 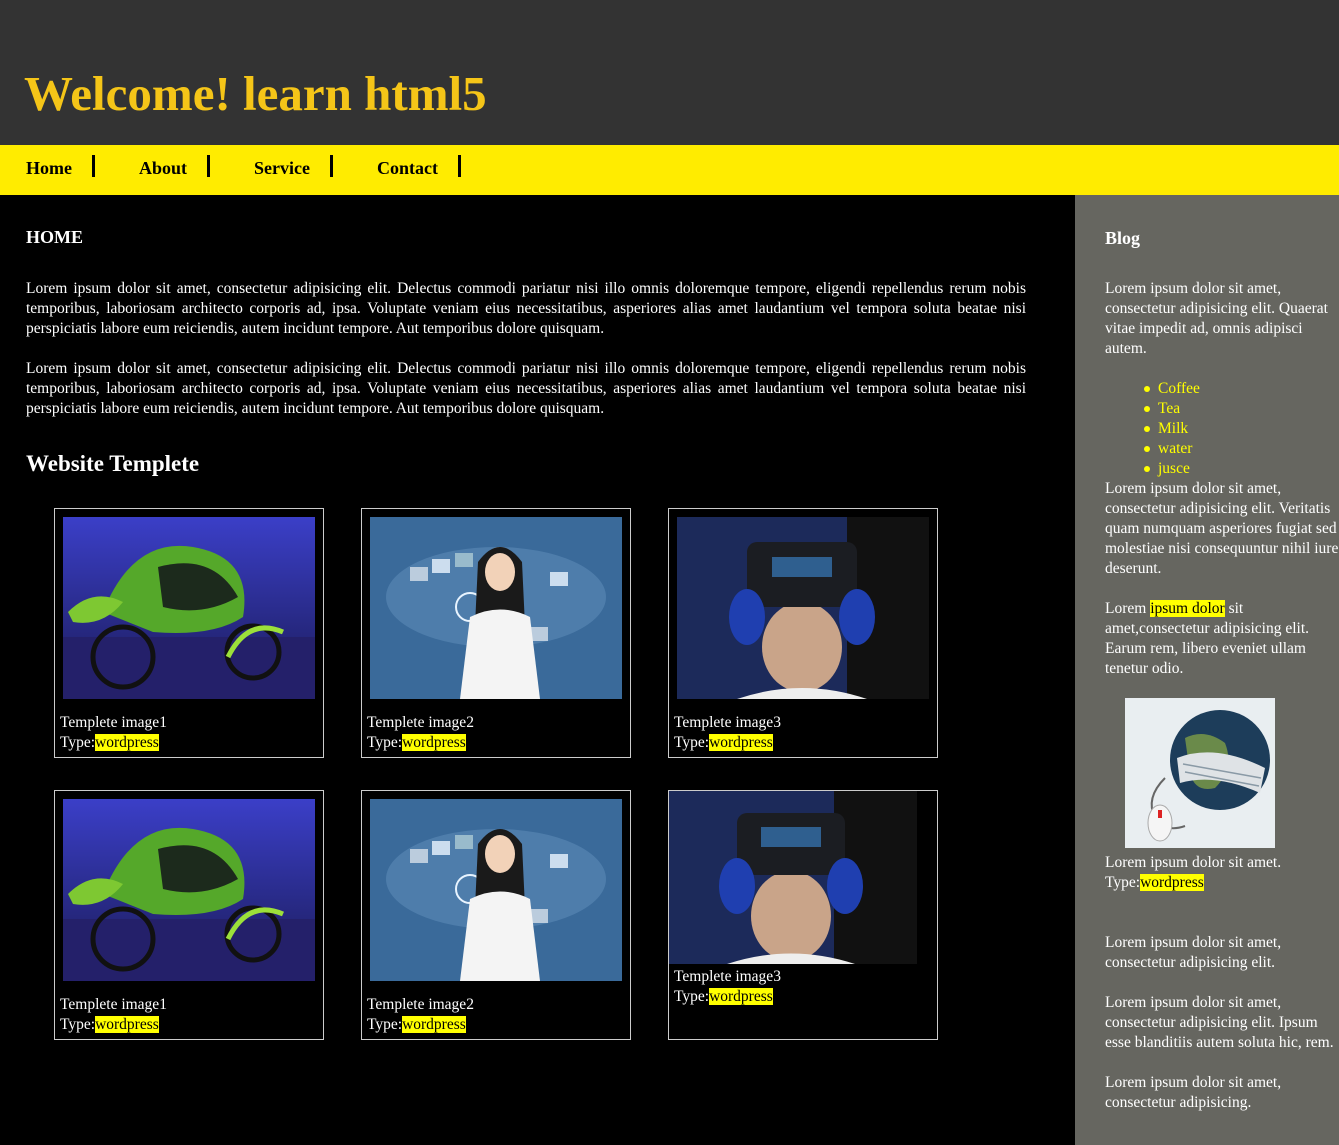 I want to click on blog-list: Coffee Tea Milk water jusce, so click(x=1172, y=429).